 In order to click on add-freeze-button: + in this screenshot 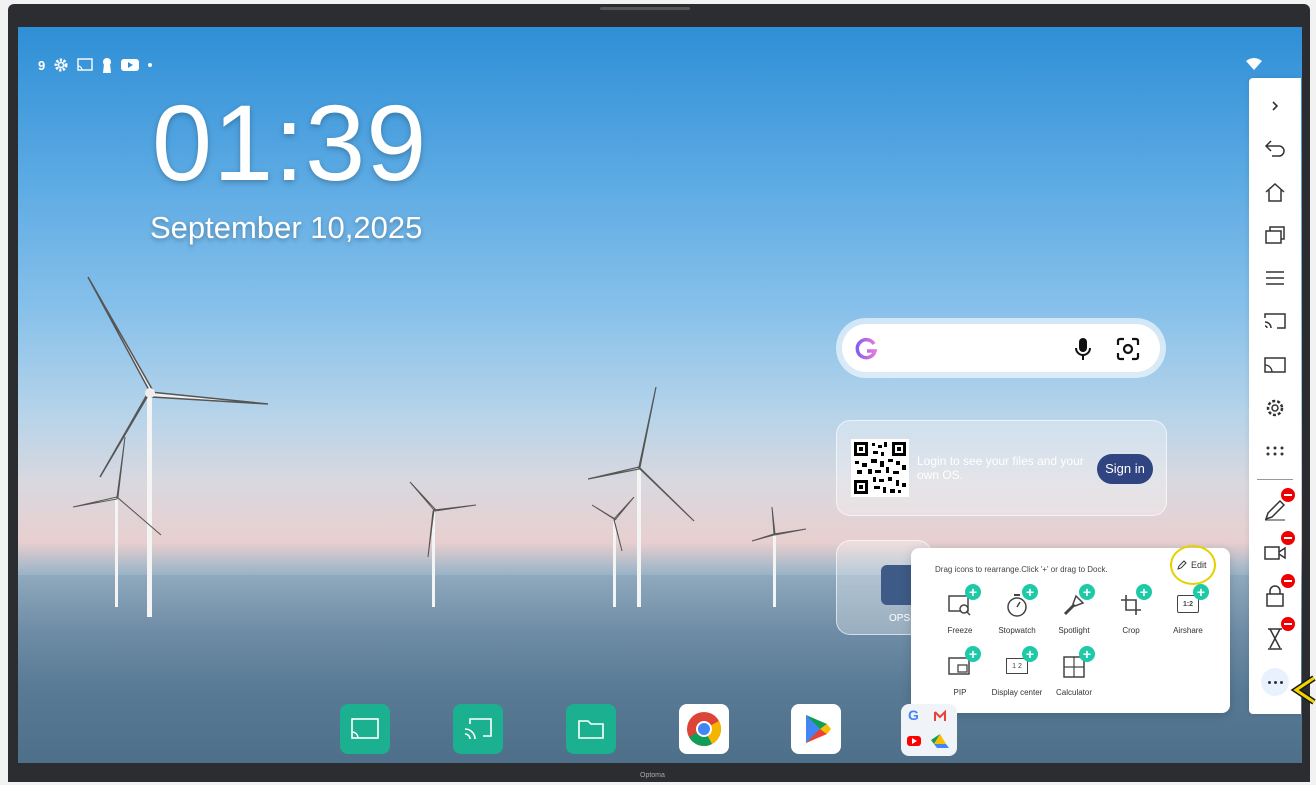, I will do `click(973, 592)`.